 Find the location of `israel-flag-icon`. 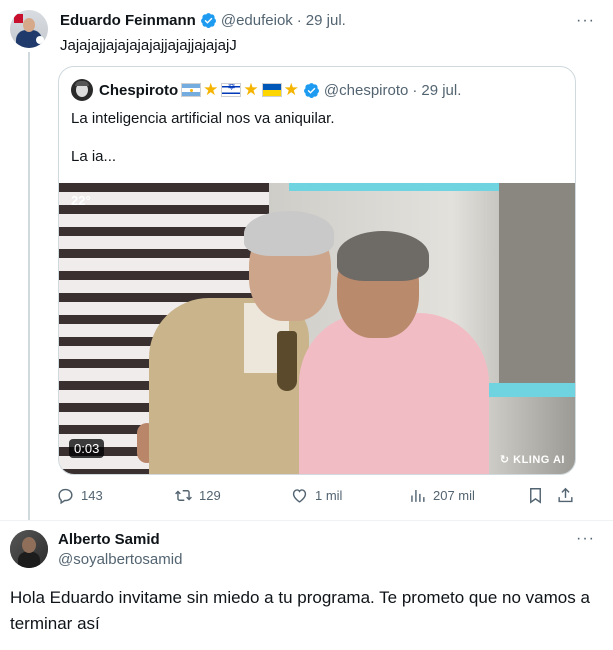

israel-flag-icon is located at coordinates (231, 90).